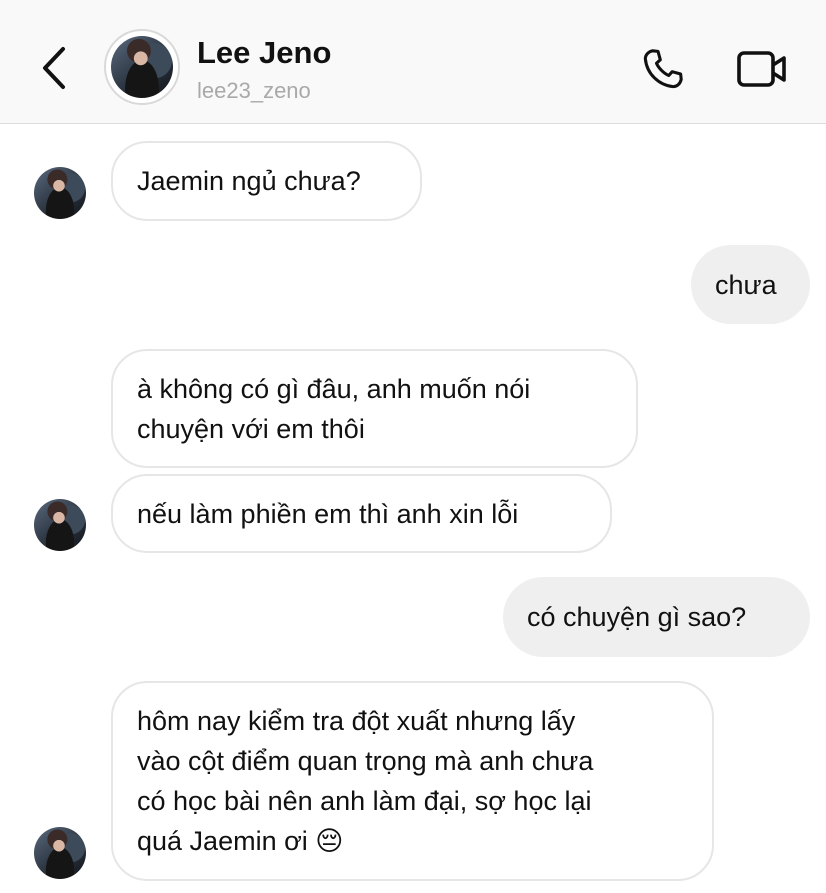  I want to click on message-text: à không có gì đâu, anh muốn nói, so click(334, 389).